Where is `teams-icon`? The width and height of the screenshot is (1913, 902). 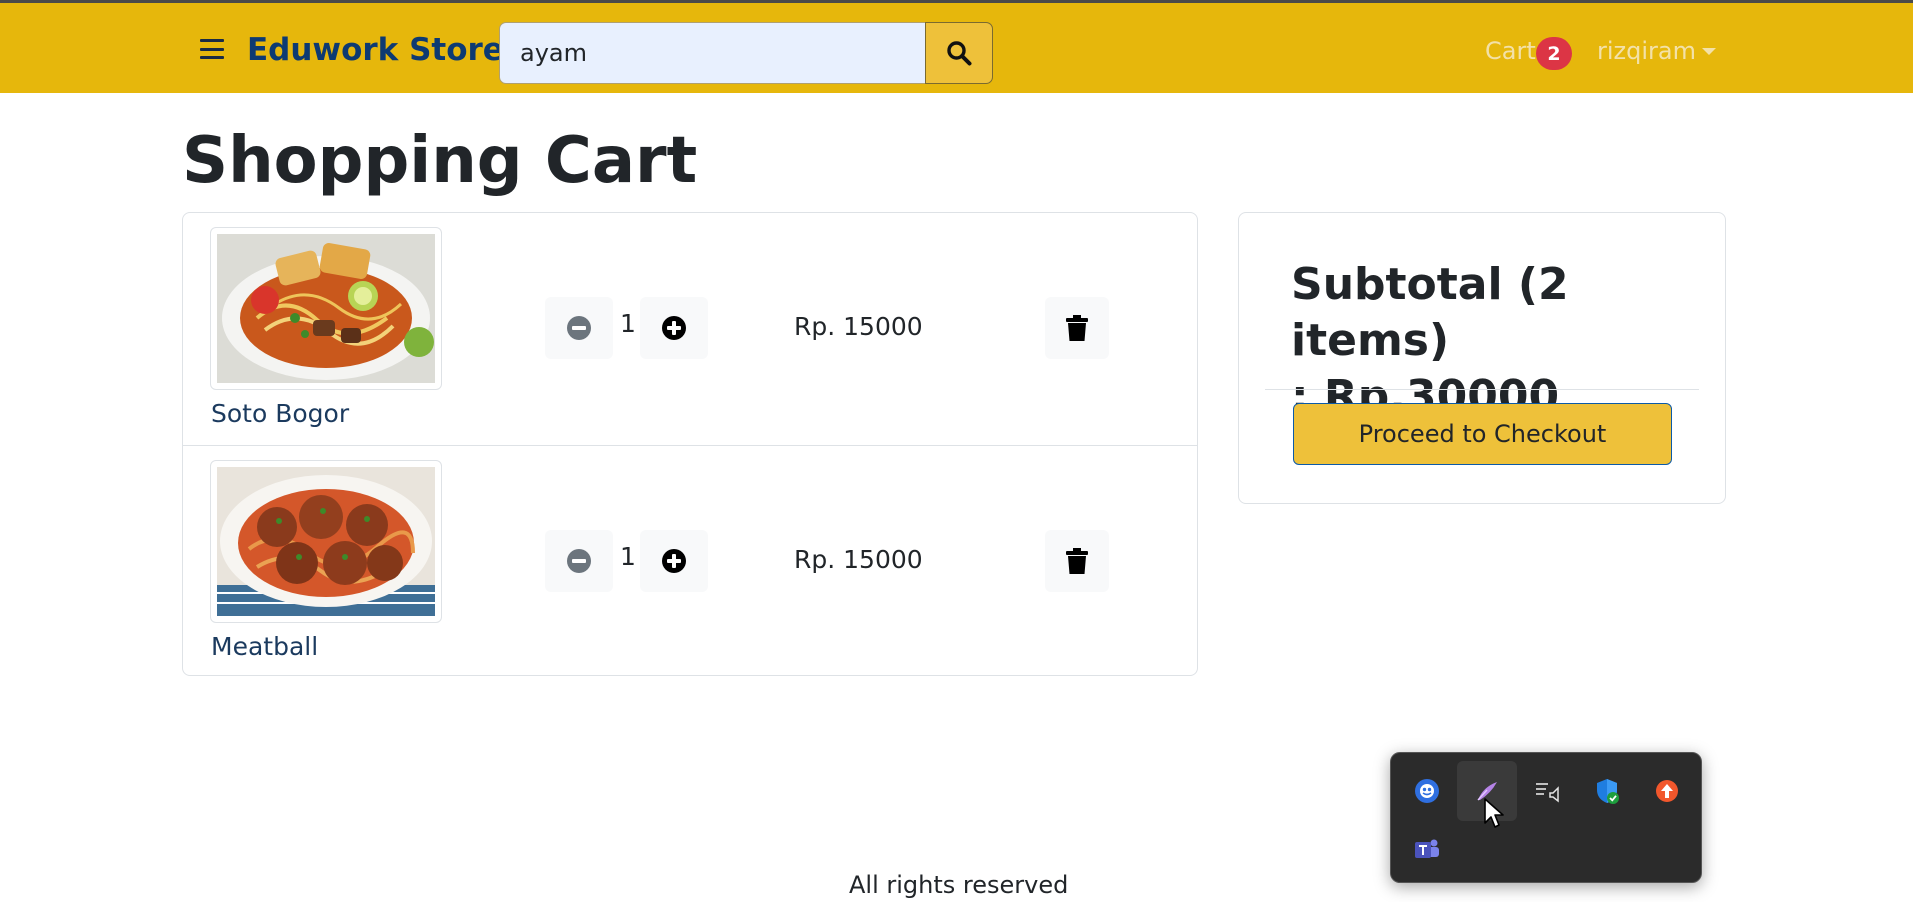
teams-icon is located at coordinates (1427, 849).